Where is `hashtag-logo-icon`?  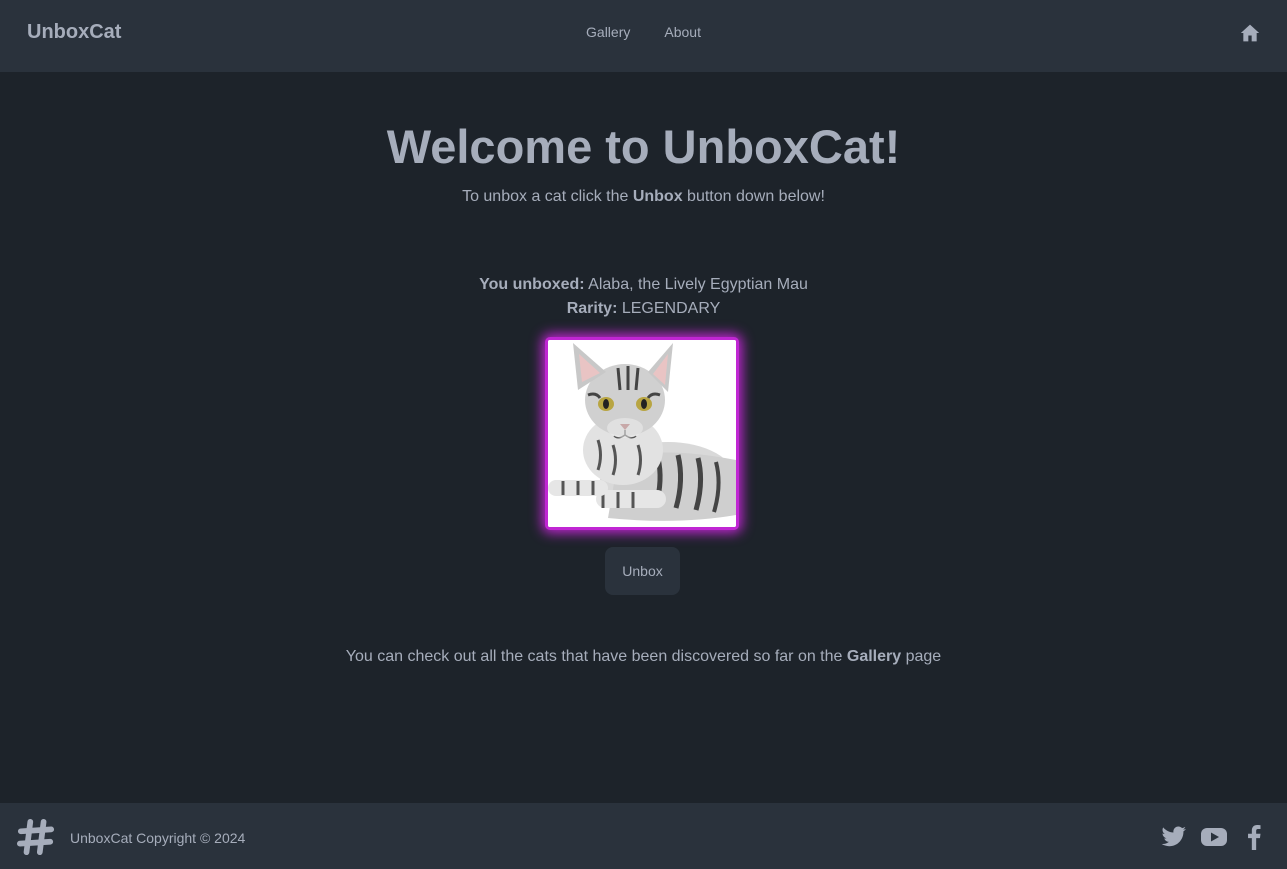
hashtag-logo-icon is located at coordinates (36, 837).